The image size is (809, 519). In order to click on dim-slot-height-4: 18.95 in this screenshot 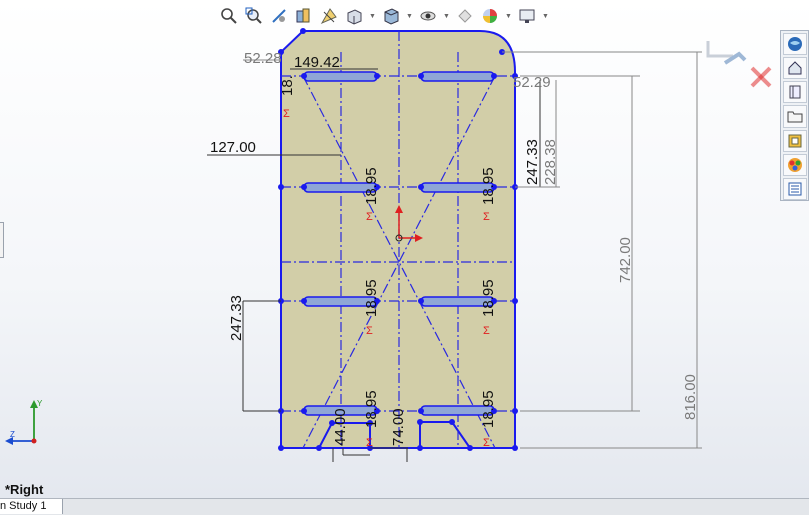, I will do `click(488, 298)`.